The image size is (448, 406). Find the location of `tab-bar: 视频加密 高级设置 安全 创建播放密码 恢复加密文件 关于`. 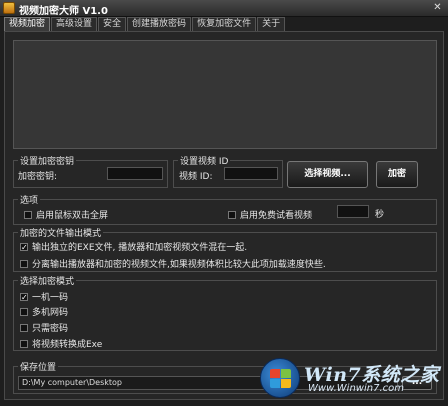

tab-bar: 视频加密 高级设置 安全 创建播放密码 恢复加密文件 关于 is located at coordinates (145, 24).